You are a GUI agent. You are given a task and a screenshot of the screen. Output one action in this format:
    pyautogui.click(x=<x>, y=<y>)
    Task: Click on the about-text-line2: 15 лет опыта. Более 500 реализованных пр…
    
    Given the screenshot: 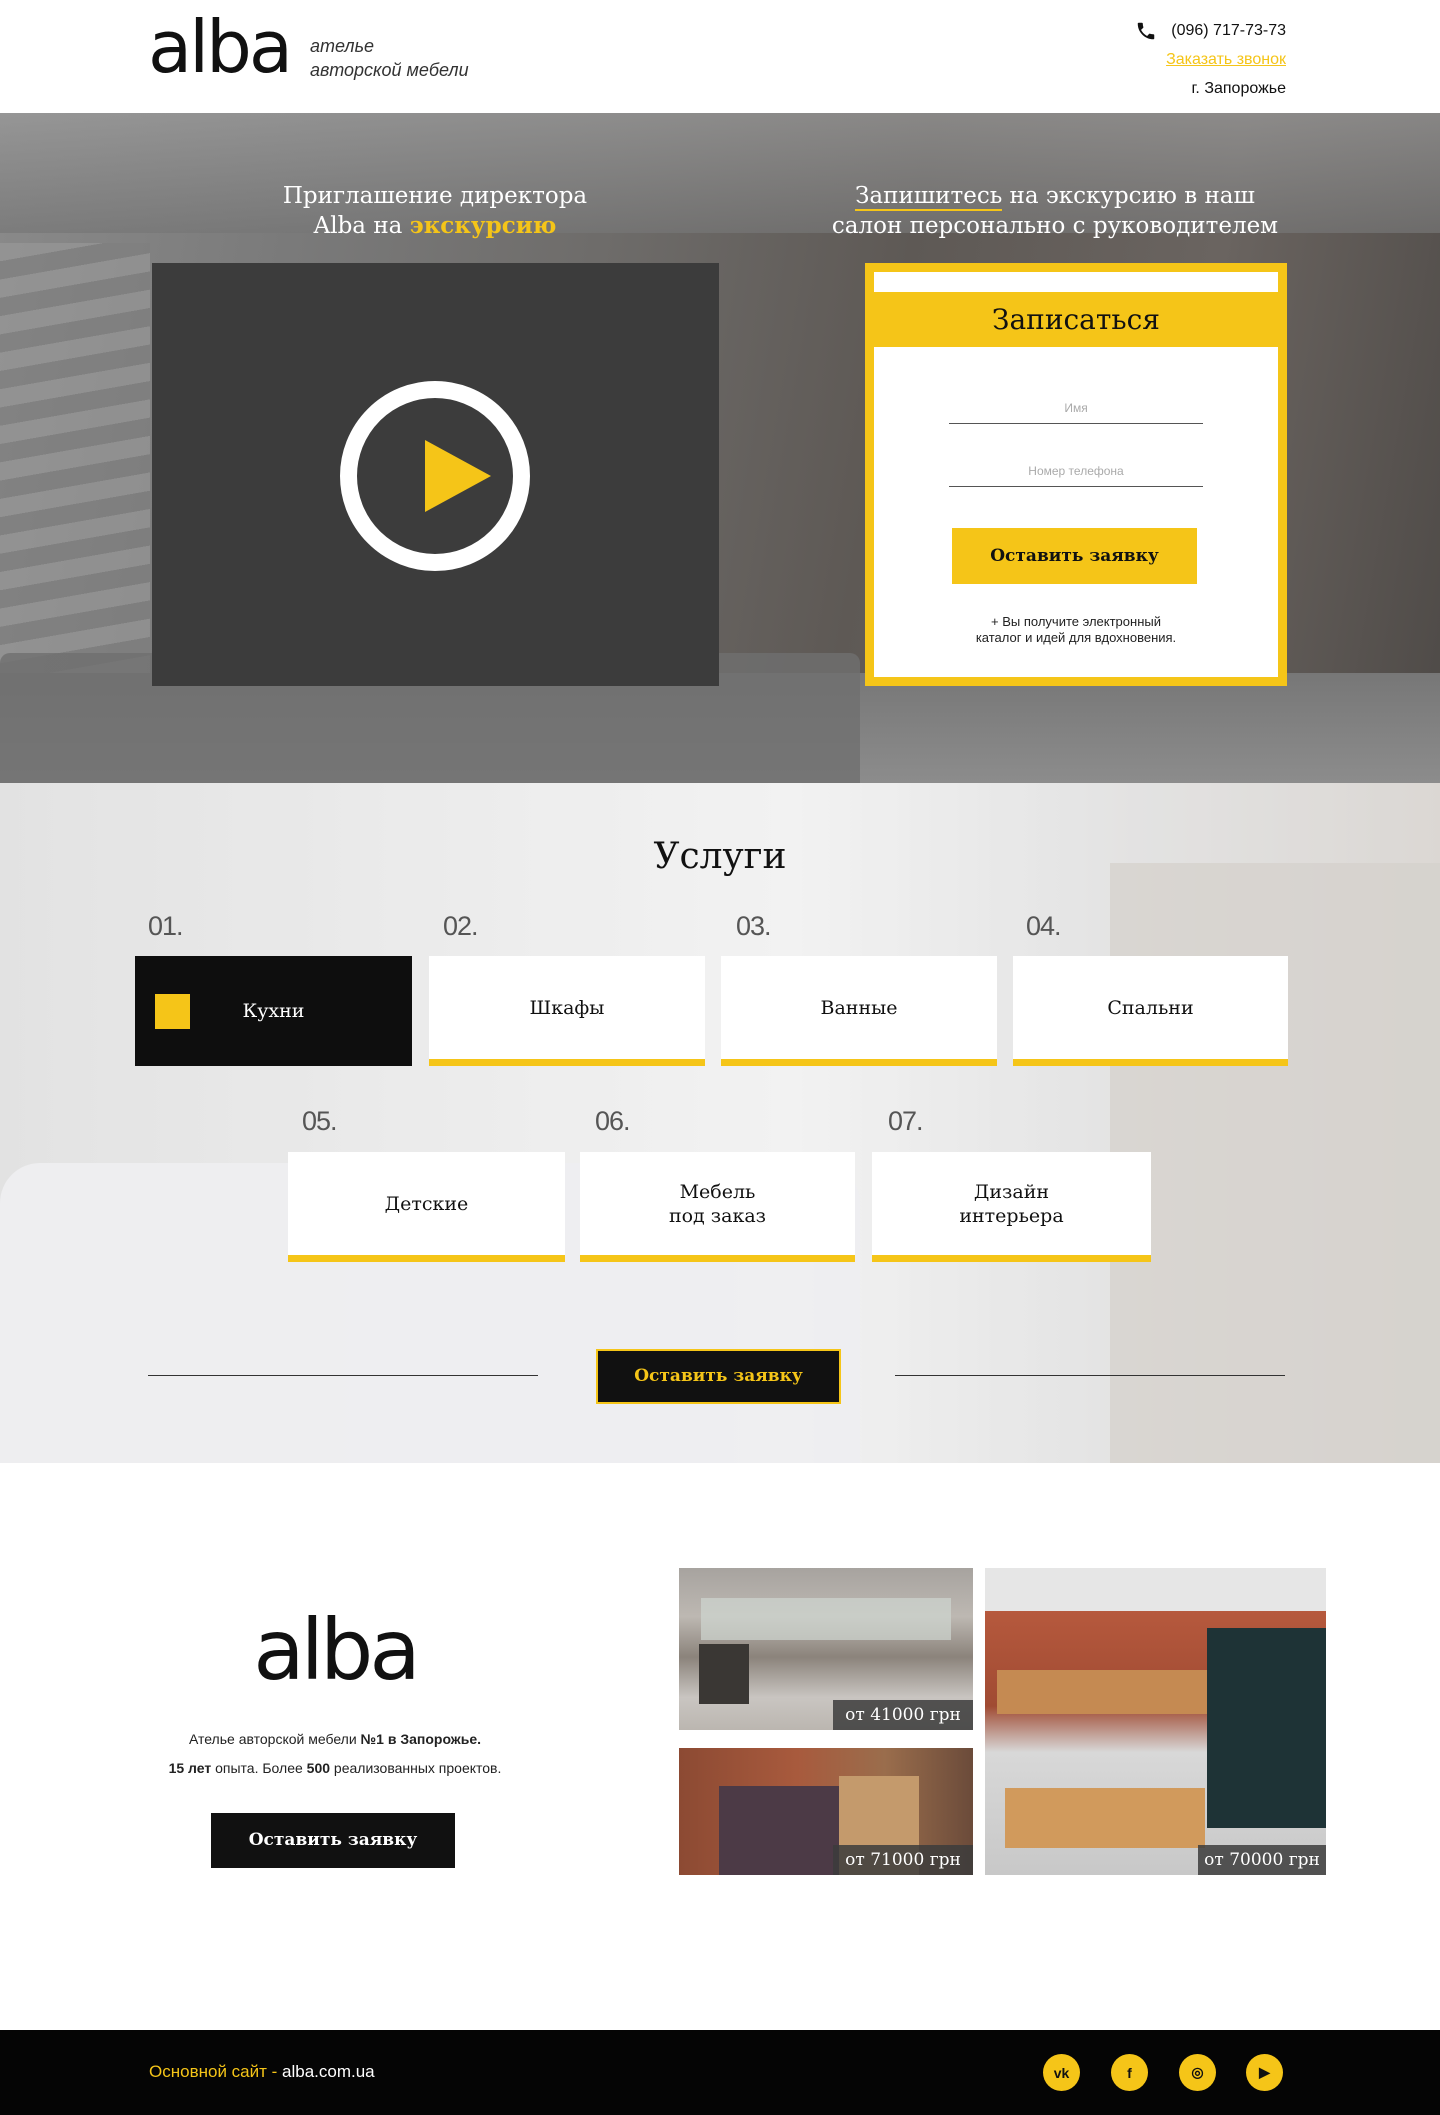 What is the action you would take?
    pyautogui.click(x=335, y=1768)
    